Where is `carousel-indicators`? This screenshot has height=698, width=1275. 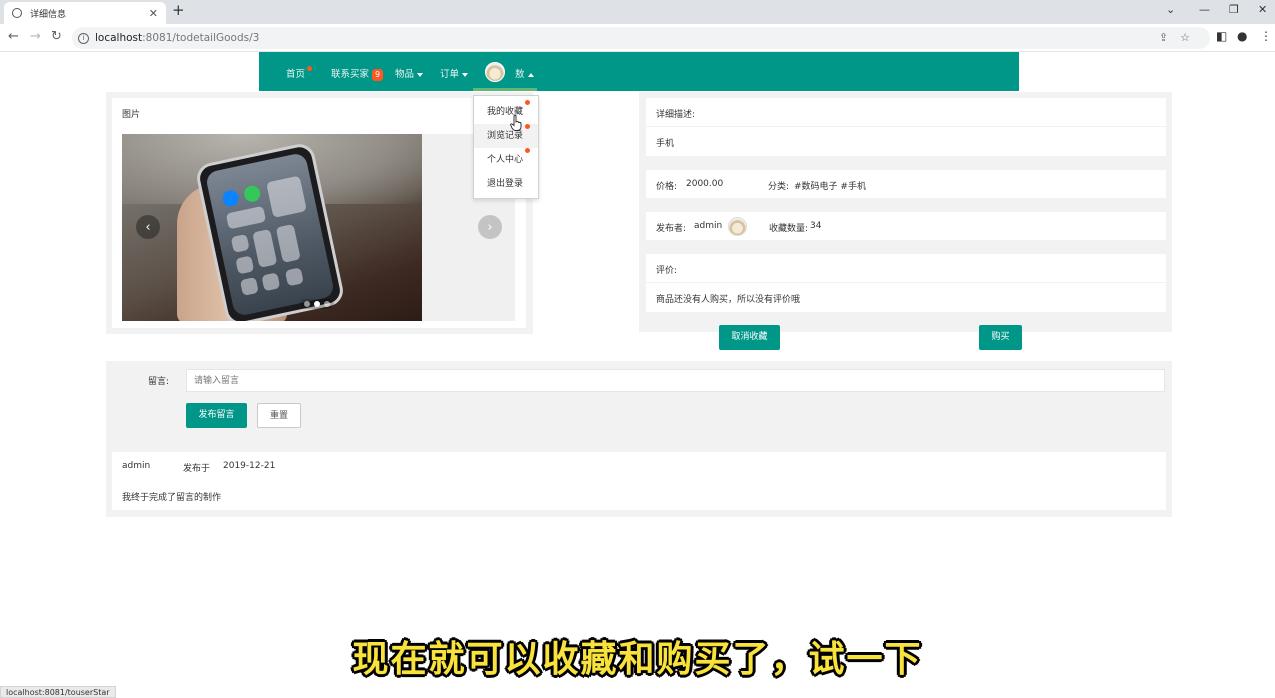 carousel-indicators is located at coordinates (317, 304).